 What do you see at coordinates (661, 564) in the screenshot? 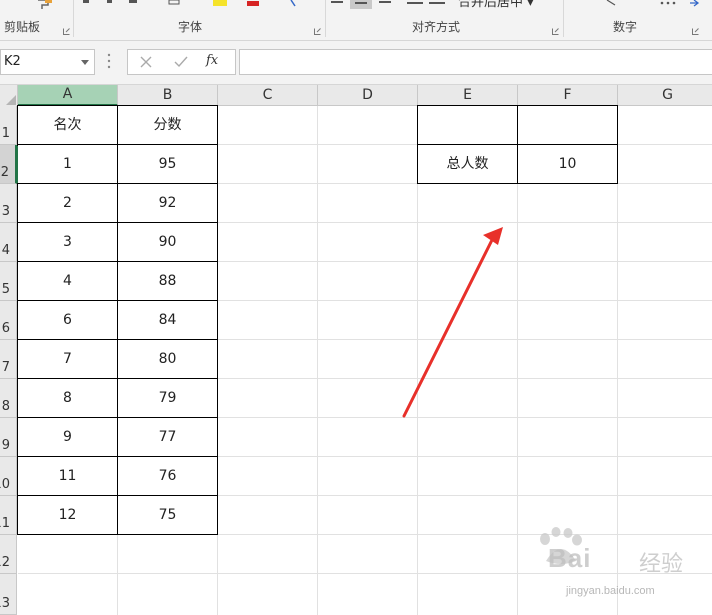
I see `watermark-brand-suffix: 经验` at bounding box center [661, 564].